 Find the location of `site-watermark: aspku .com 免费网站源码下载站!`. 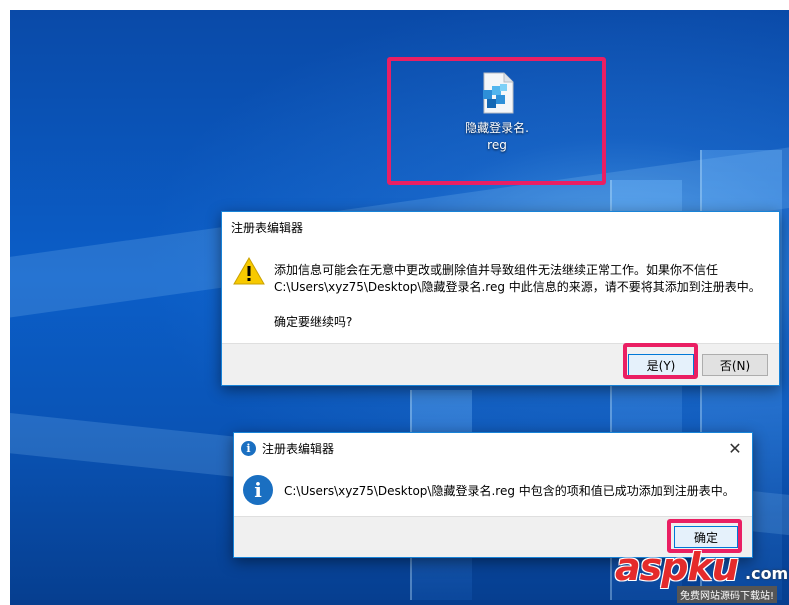

site-watermark: aspku .com 免费网站源码下载站! is located at coordinates (702, 575).